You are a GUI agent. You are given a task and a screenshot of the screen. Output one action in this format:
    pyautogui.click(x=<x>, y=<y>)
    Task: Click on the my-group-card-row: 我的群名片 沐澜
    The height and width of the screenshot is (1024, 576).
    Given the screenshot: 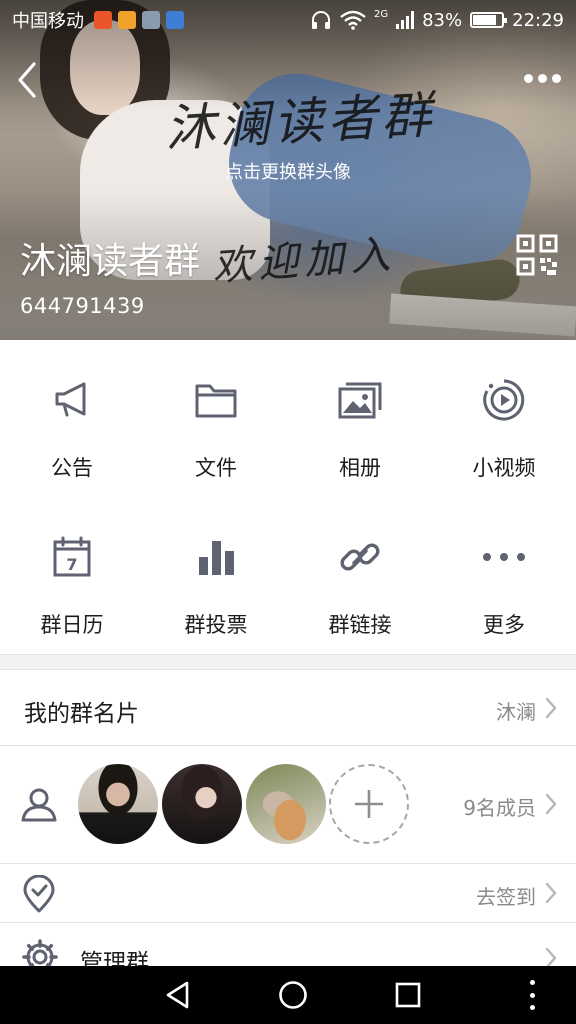 What is the action you would take?
    pyautogui.click(x=288, y=708)
    